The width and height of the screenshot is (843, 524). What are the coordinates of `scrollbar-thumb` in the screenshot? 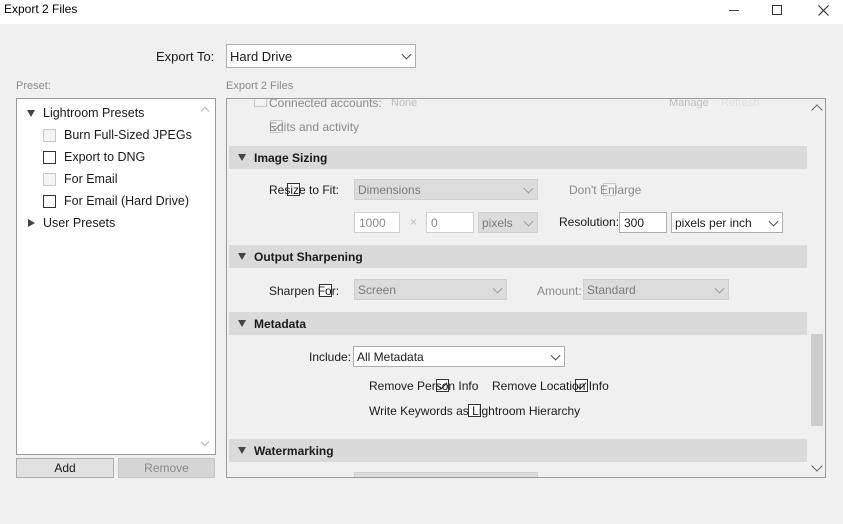 It's located at (817, 380).